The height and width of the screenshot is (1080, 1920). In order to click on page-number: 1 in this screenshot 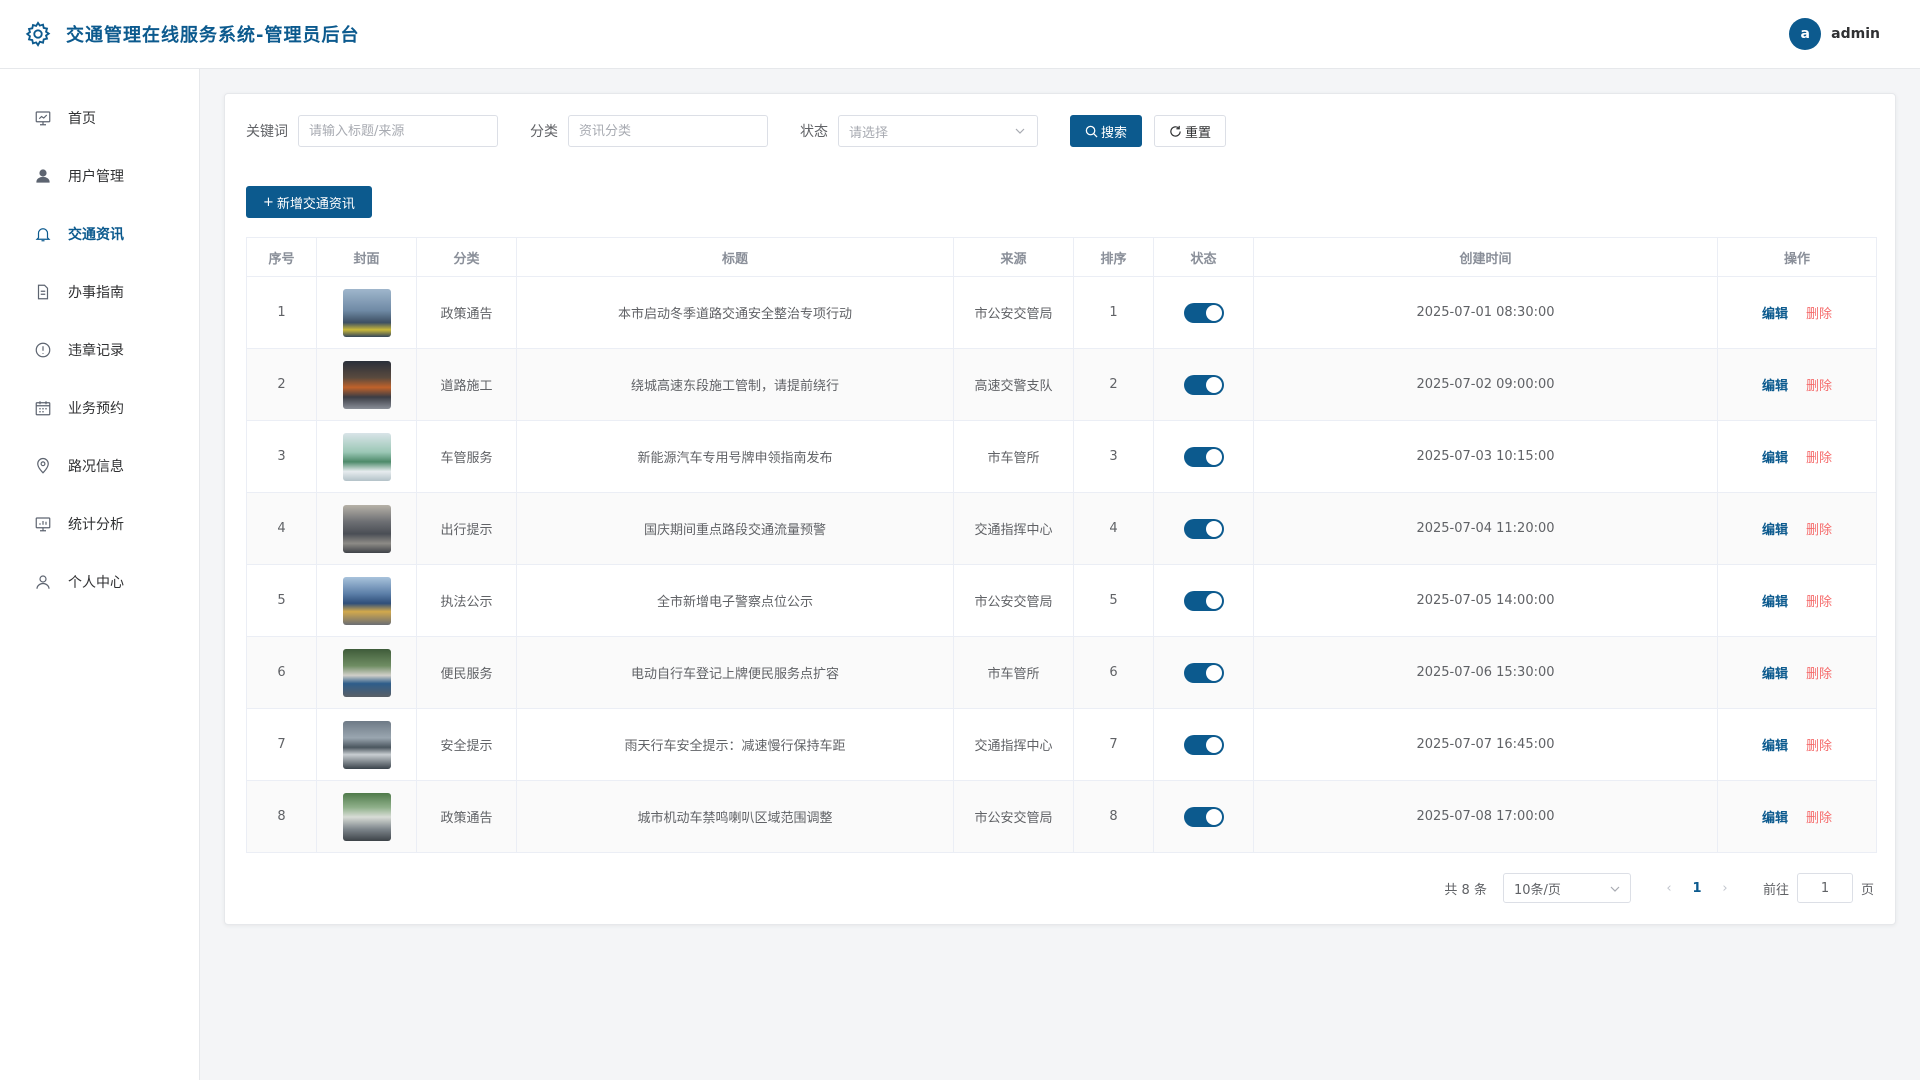, I will do `click(1697, 888)`.